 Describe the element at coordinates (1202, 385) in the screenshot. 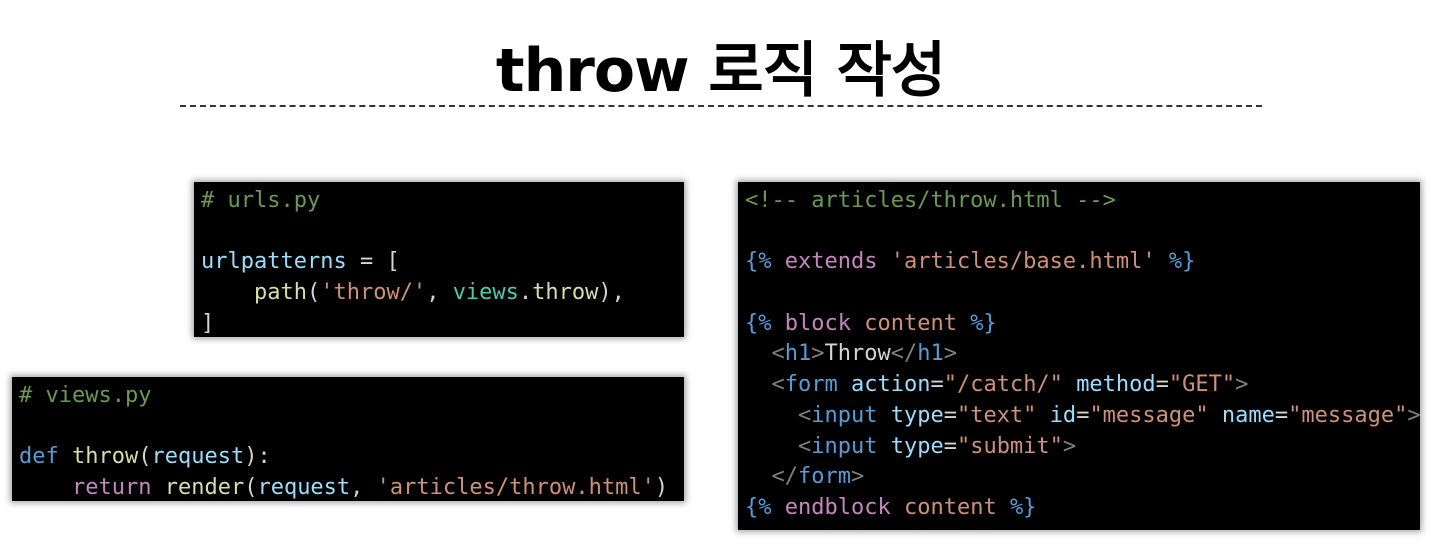

I see `code-string: "GET"` at that location.